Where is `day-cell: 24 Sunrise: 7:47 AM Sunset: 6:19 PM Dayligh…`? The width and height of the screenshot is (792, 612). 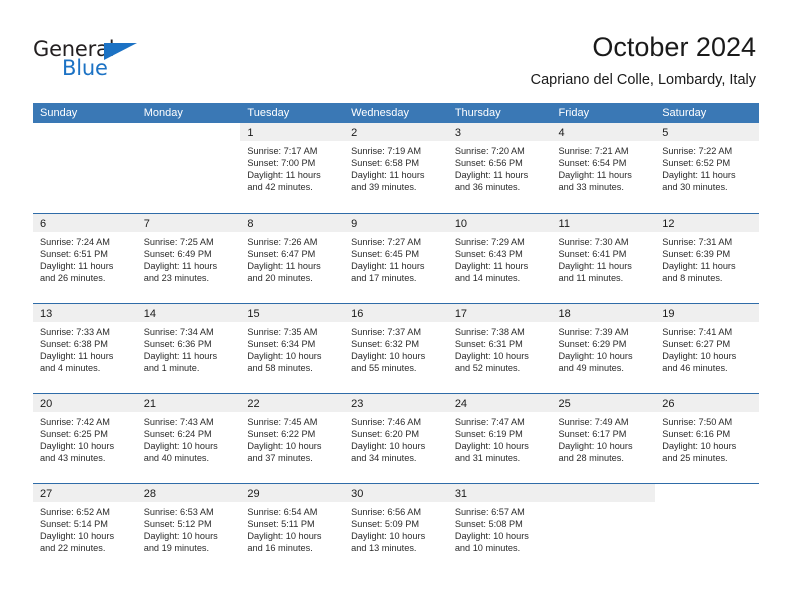
day-cell: 24 Sunrise: 7:47 AM Sunset: 6:19 PM Dayligh… is located at coordinates (499, 438).